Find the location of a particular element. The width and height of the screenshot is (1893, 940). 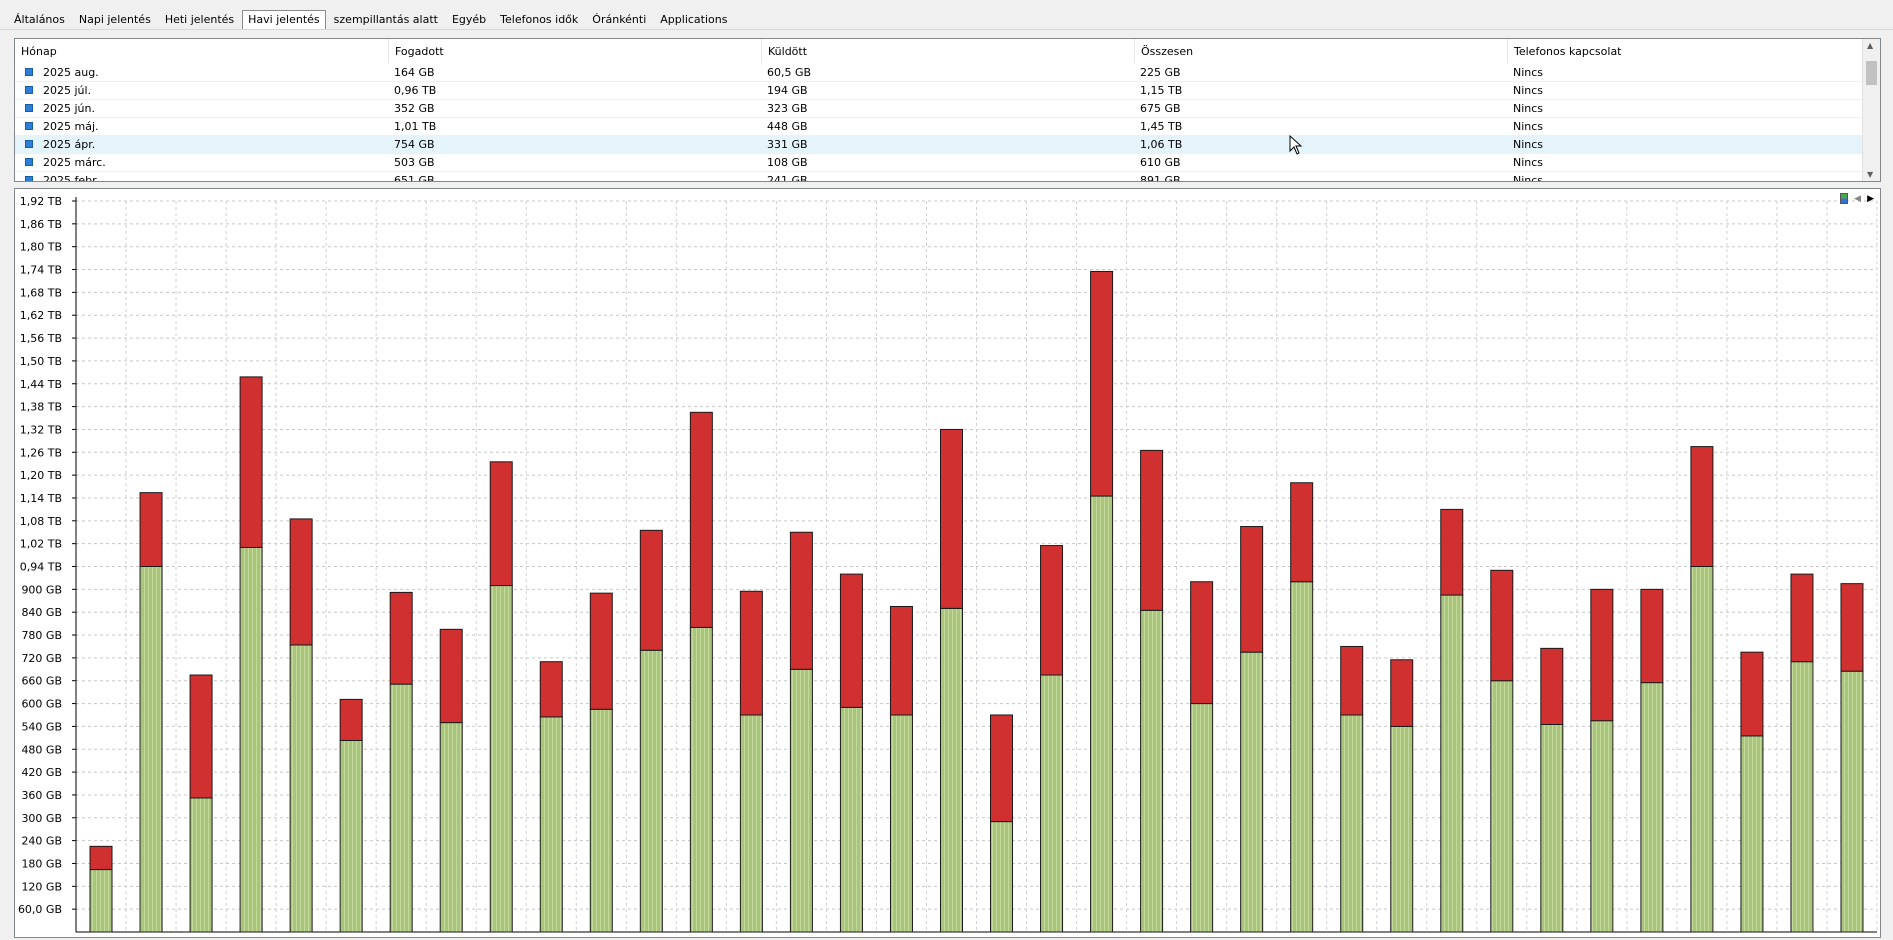

tab-divider is located at coordinates (946, 29).